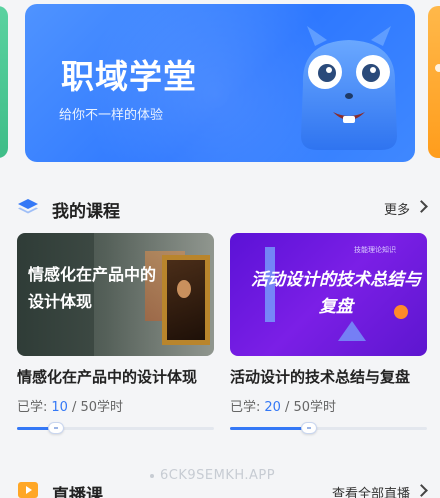 Image resolution: width=440 pixels, height=498 pixels. I want to click on carousel-next-card, so click(434, 82).